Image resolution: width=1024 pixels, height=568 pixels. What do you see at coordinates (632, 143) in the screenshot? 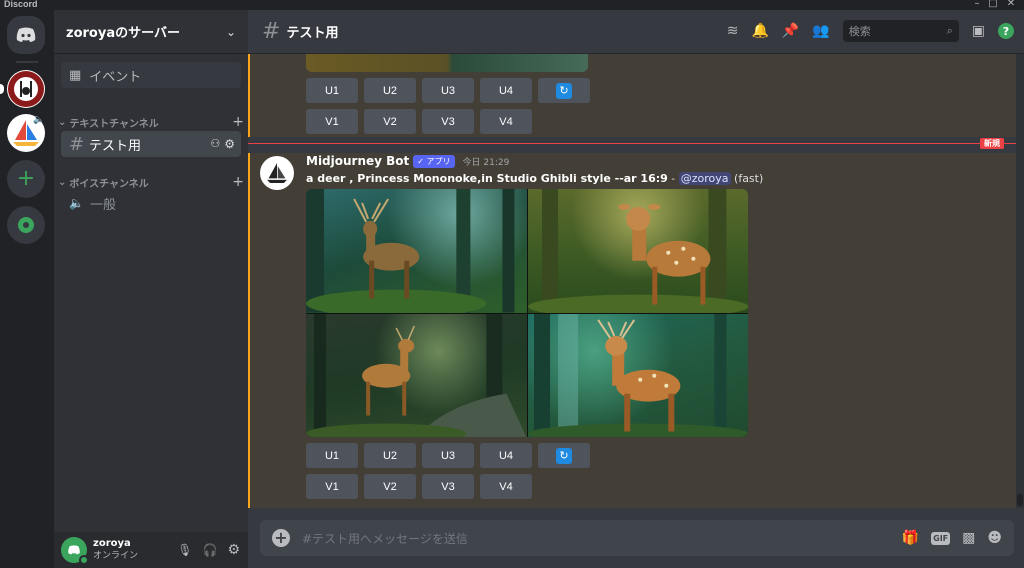
I see `new-messages-divider` at bounding box center [632, 143].